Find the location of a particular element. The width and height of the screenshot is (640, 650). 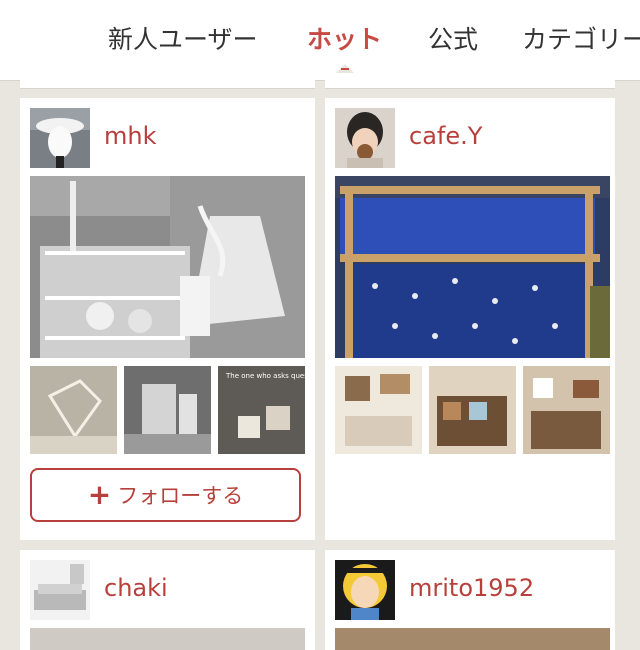

username: mrito1952 is located at coordinates (471, 588).